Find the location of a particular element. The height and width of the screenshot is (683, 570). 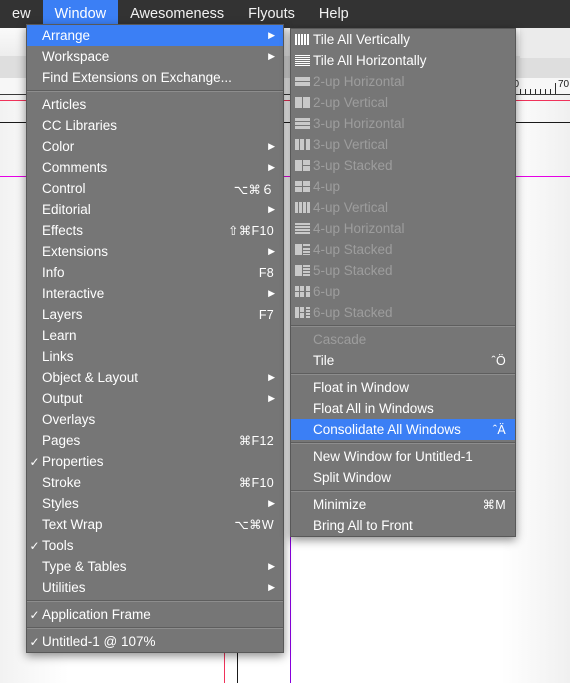

menu-item-overlays: Overlays is located at coordinates (155, 419).